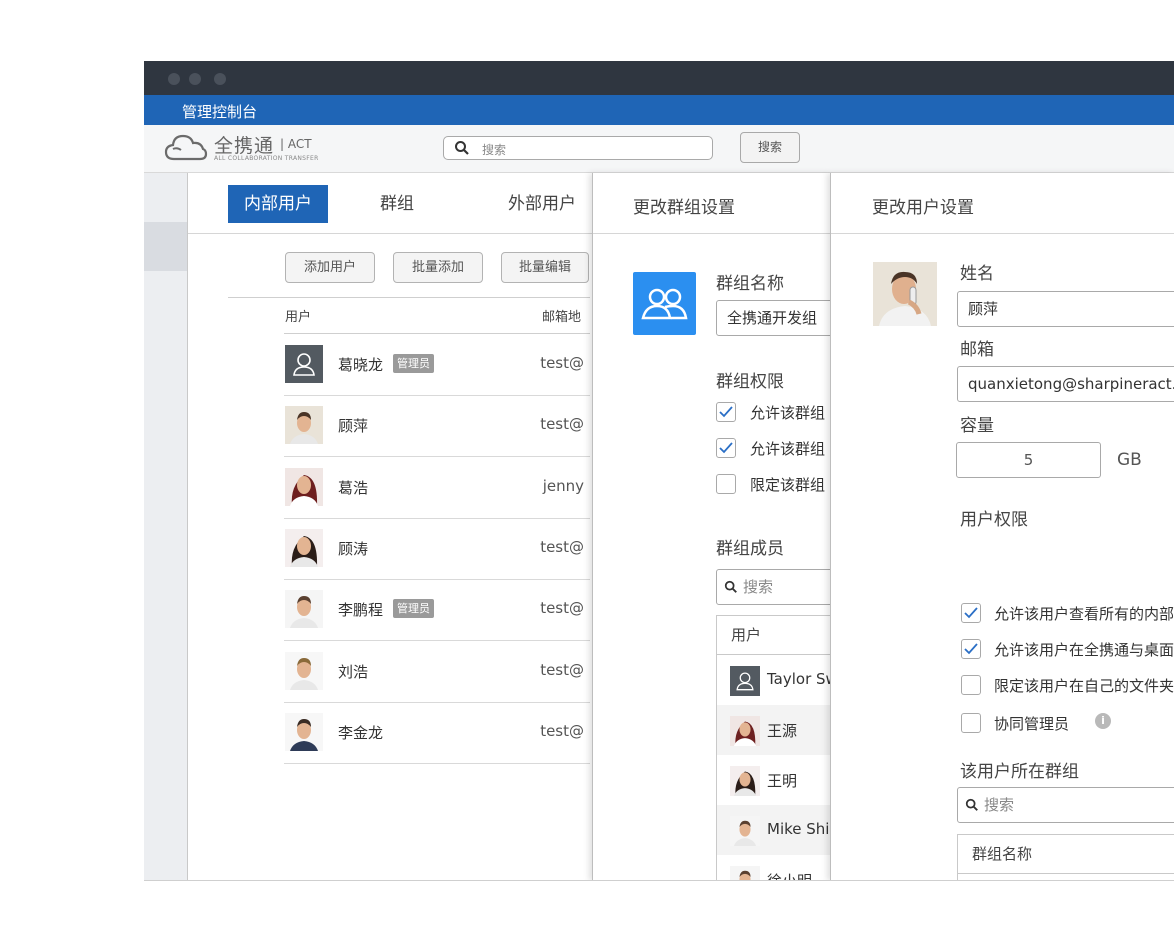 The image size is (1174, 942). I want to click on capacity-unit: GB, so click(1129, 460).